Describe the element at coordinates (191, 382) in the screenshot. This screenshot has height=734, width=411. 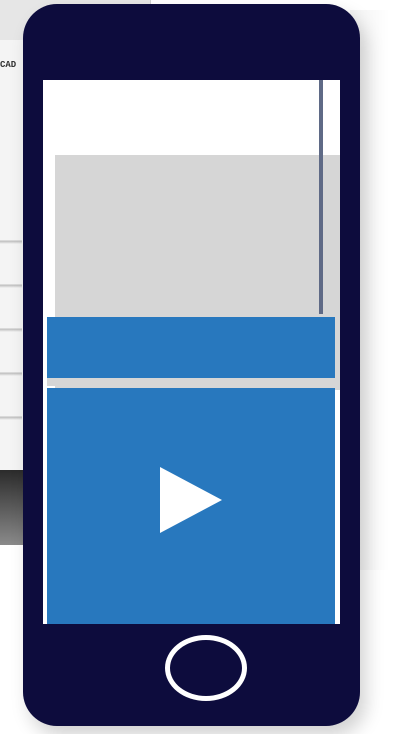
I see `divider-strip` at that location.